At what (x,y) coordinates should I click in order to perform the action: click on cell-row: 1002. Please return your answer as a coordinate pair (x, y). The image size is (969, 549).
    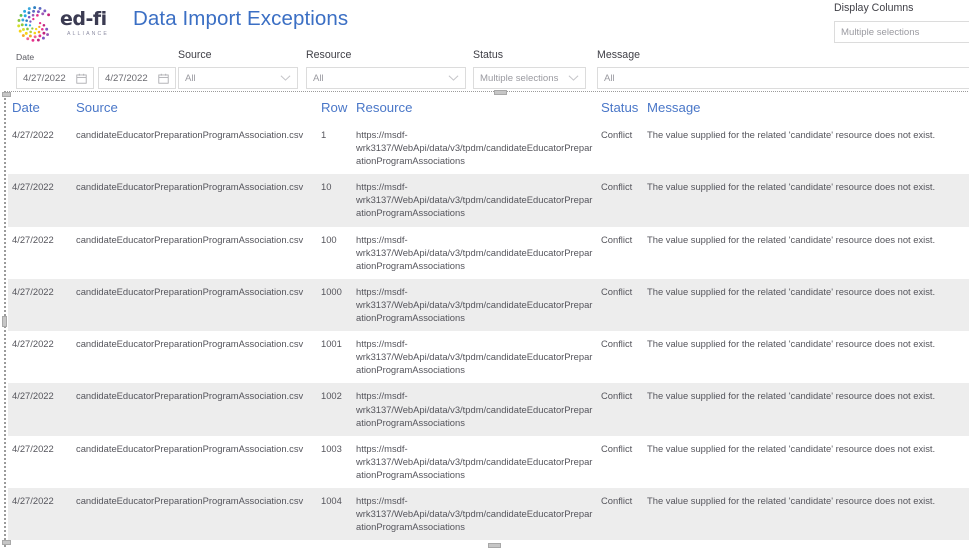
    Looking at the image, I should click on (334, 409).